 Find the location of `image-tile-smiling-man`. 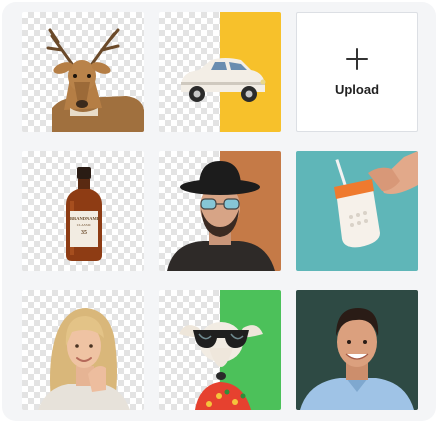

image-tile-smiling-man is located at coordinates (357, 350).